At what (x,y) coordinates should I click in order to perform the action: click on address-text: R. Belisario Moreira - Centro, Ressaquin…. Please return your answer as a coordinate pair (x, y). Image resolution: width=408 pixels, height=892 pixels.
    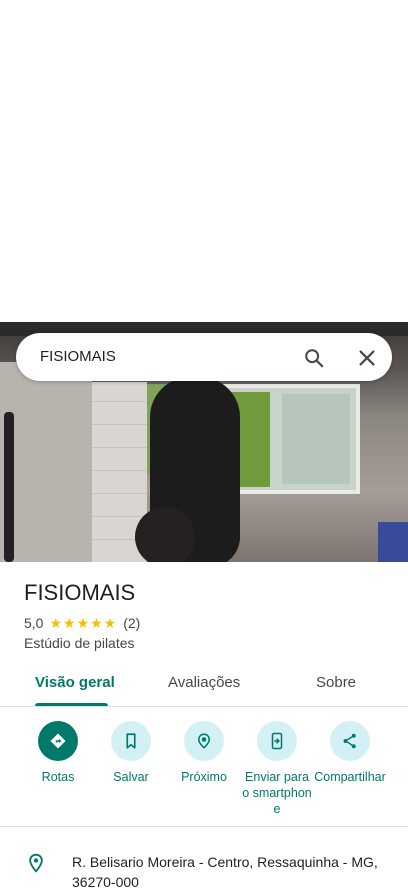
    Looking at the image, I should click on (232, 872).